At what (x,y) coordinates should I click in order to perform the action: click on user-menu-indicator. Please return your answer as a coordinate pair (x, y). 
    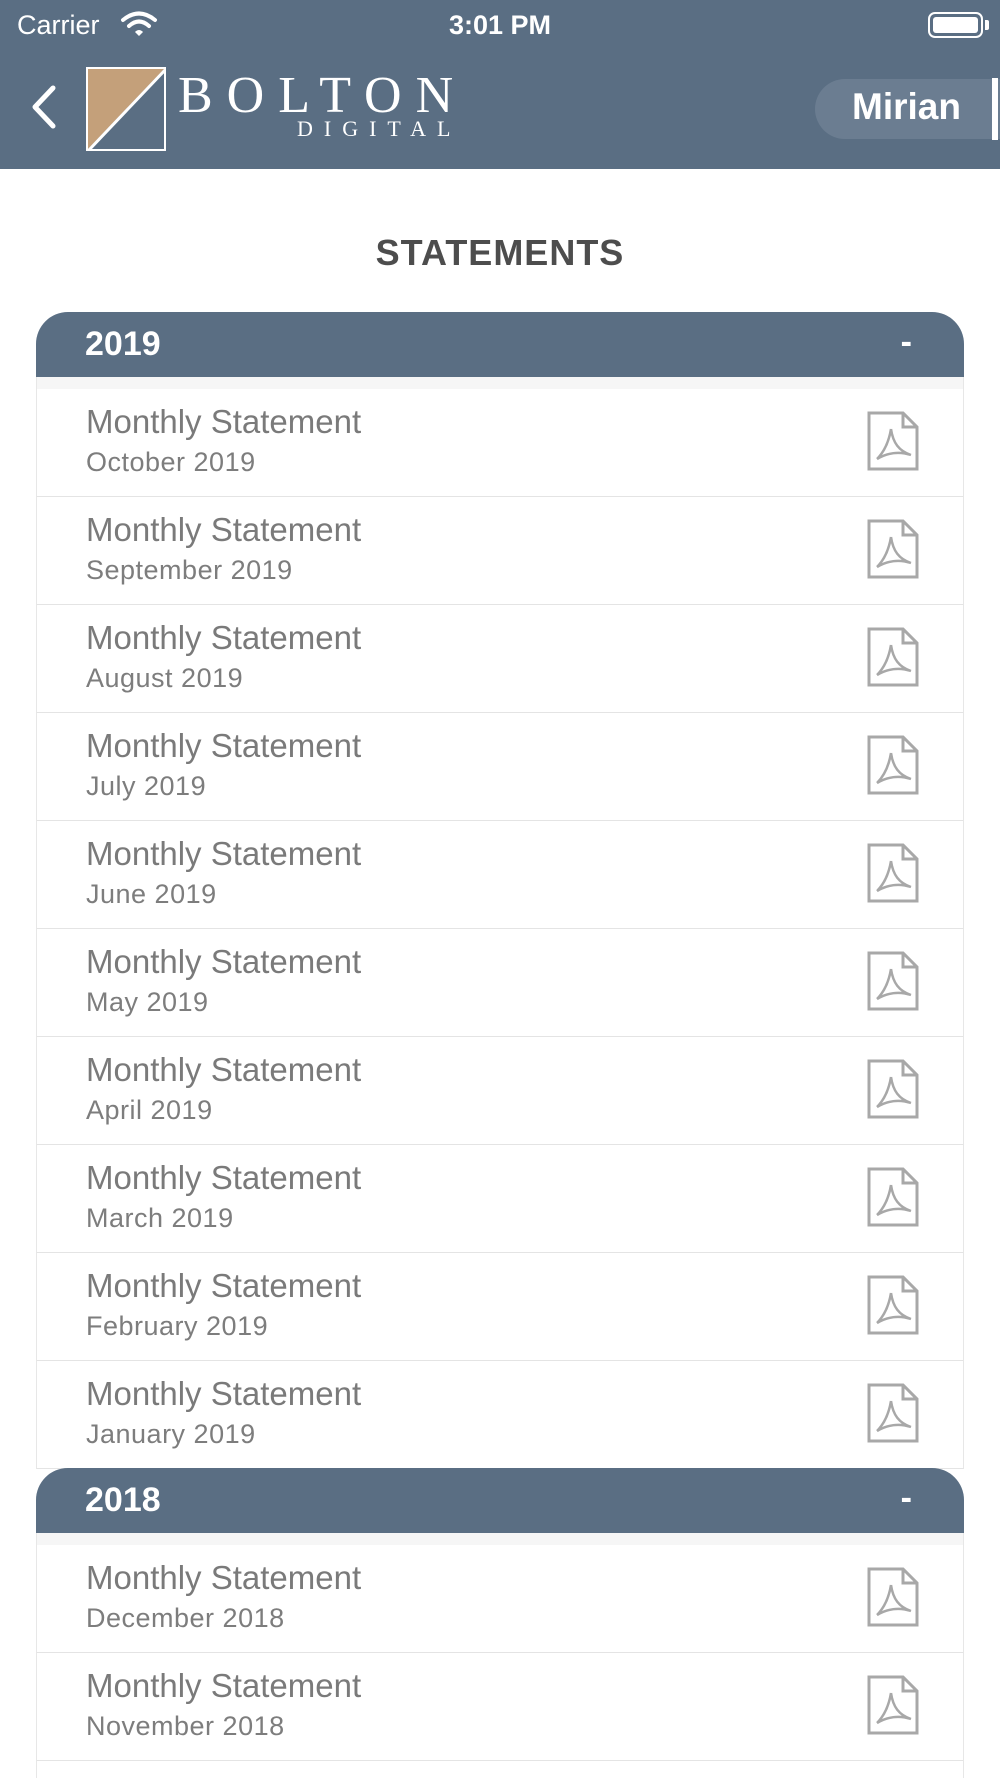
    Looking at the image, I should click on (995, 109).